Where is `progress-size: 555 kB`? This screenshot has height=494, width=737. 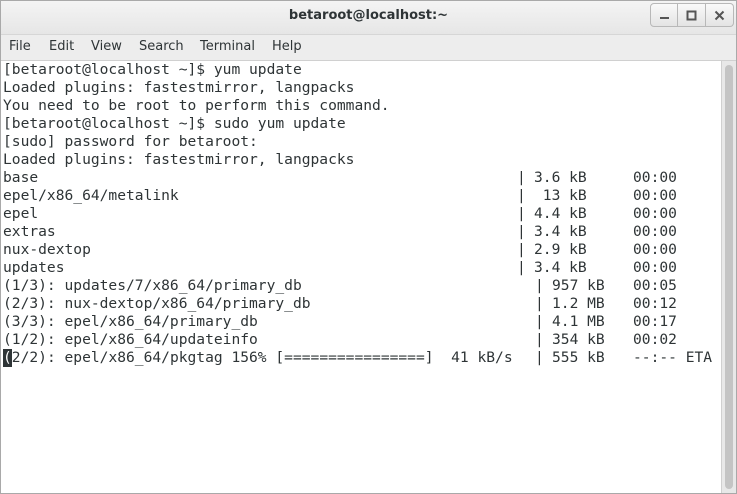
progress-size: 555 kB is located at coordinates (578, 357).